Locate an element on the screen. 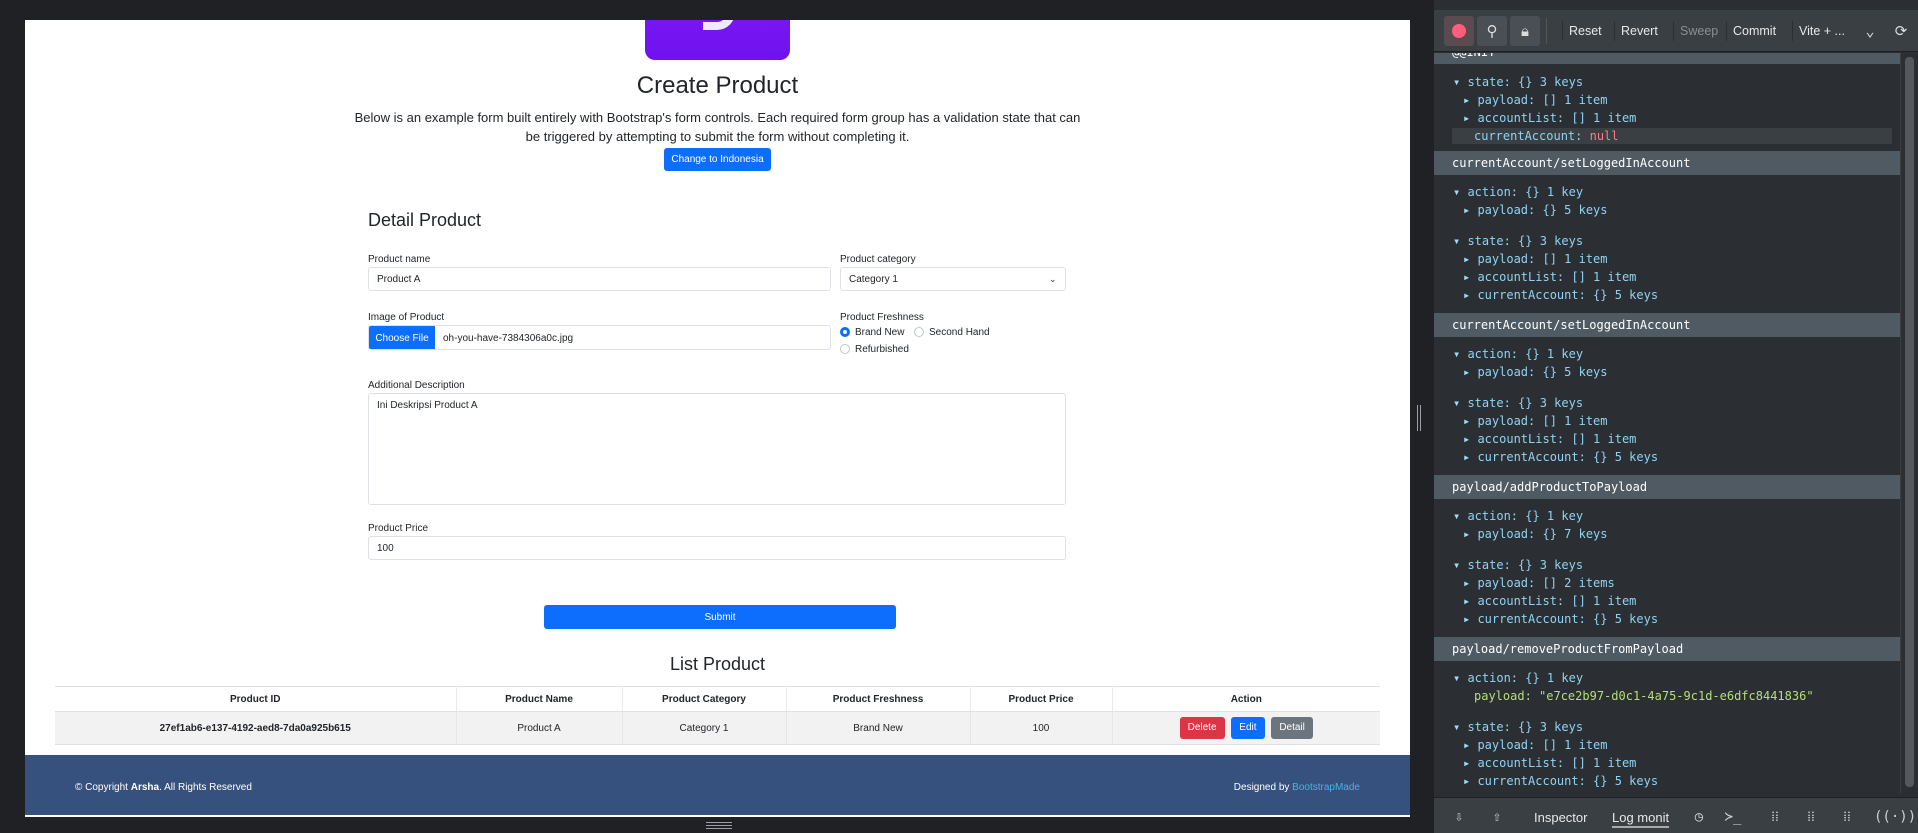 The image size is (1918, 833). detail-button: Detail is located at coordinates (1292, 728).